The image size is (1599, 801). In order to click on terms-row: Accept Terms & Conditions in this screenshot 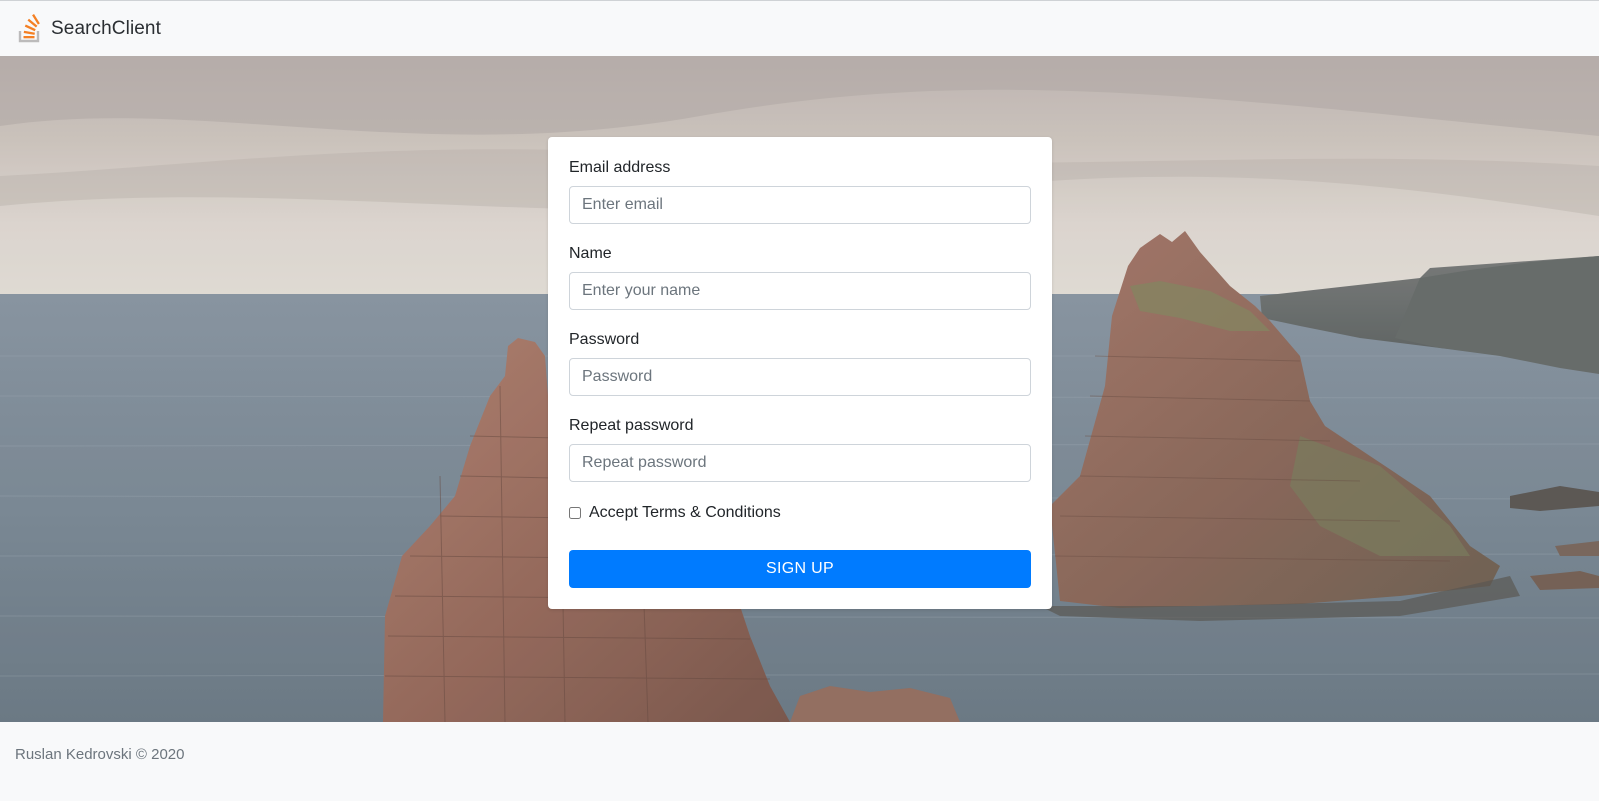, I will do `click(675, 513)`.